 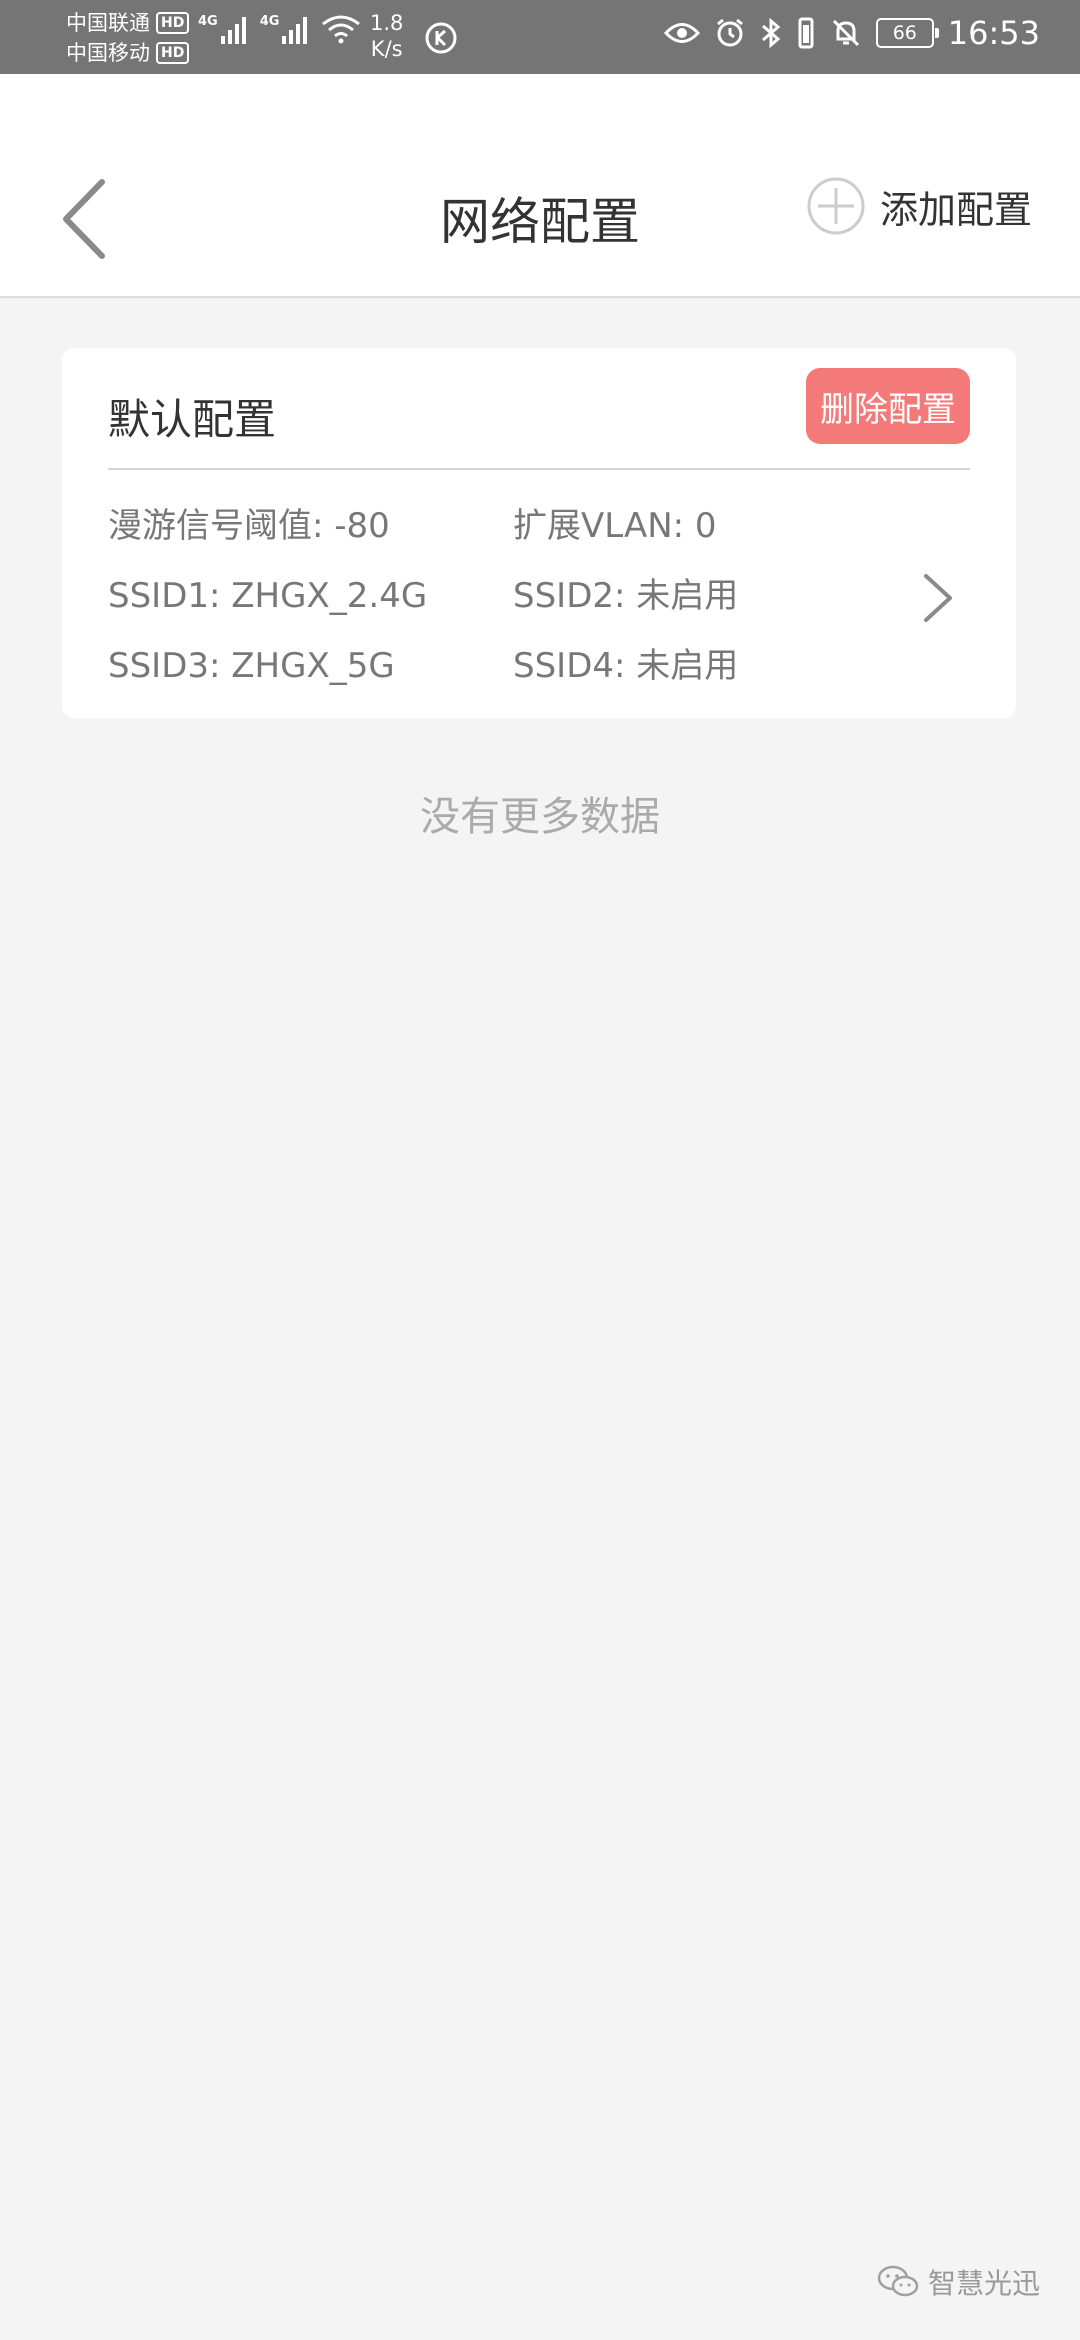 I want to click on chevron-right-icon, so click(x=938, y=598).